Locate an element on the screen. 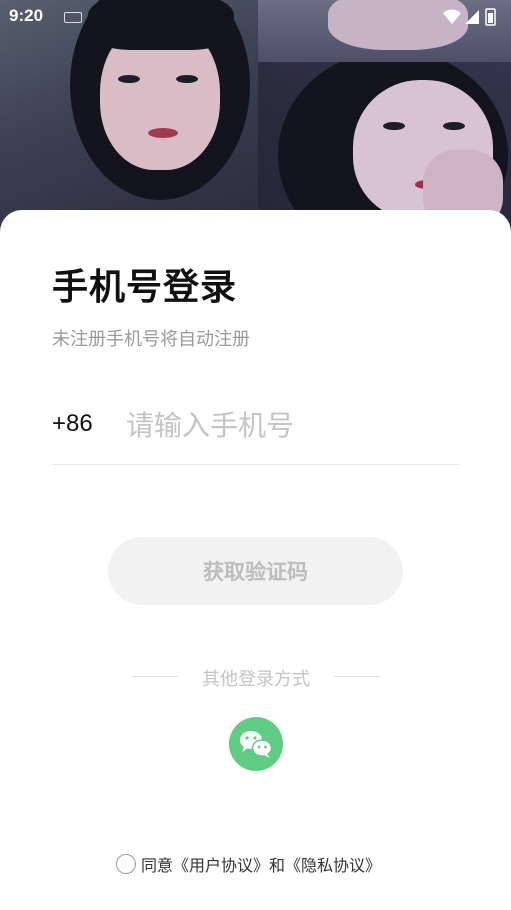 The height and width of the screenshot is (910, 511). system-icons is located at coordinates (471, 20).